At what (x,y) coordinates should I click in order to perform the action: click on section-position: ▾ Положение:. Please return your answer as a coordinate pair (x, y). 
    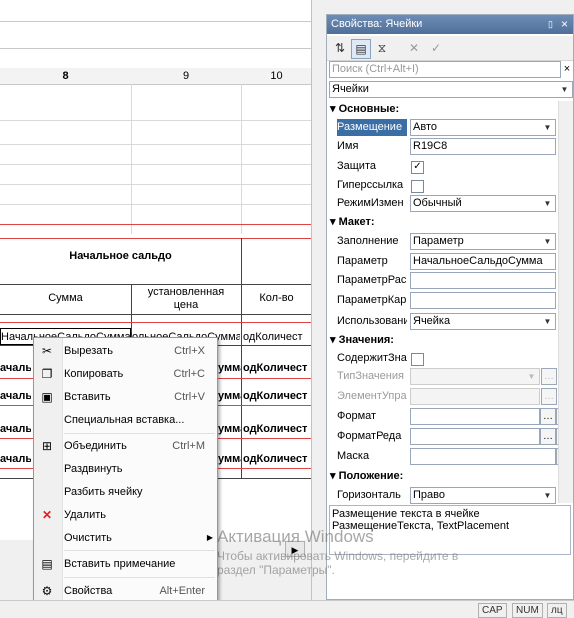
    Looking at the image, I should click on (366, 476).